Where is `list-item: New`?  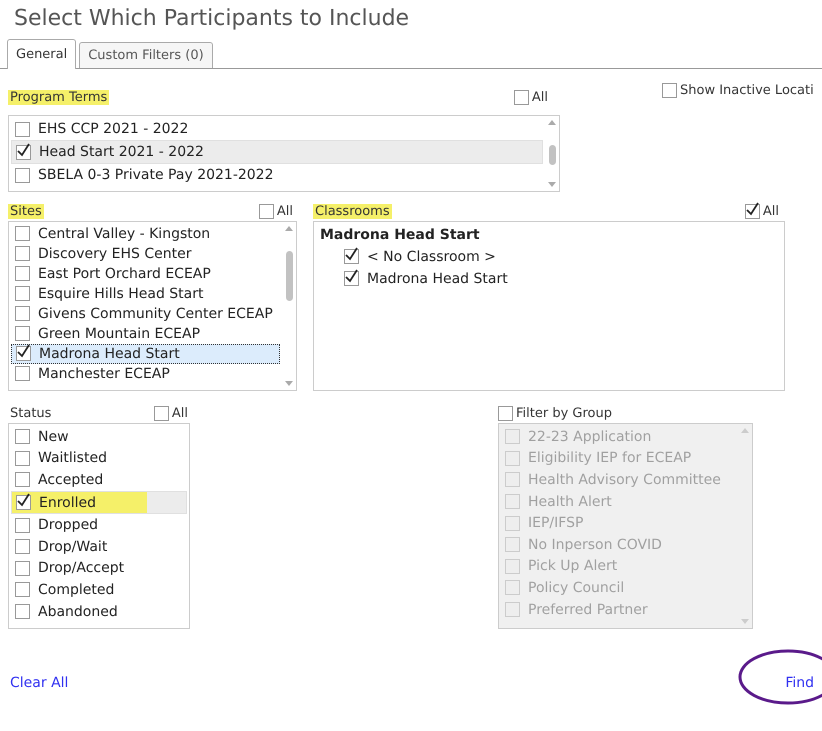
list-item: New is located at coordinates (99, 437).